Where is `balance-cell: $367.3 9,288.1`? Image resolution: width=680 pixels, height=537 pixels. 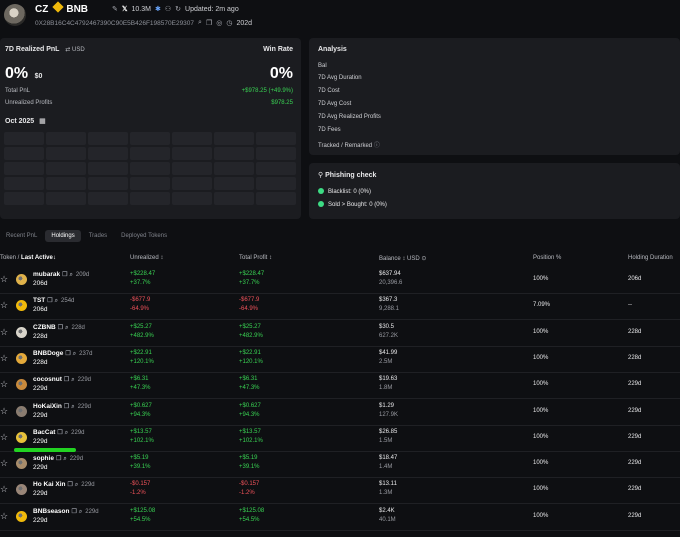
balance-cell: $367.3 9,288.1 is located at coordinates (389, 305).